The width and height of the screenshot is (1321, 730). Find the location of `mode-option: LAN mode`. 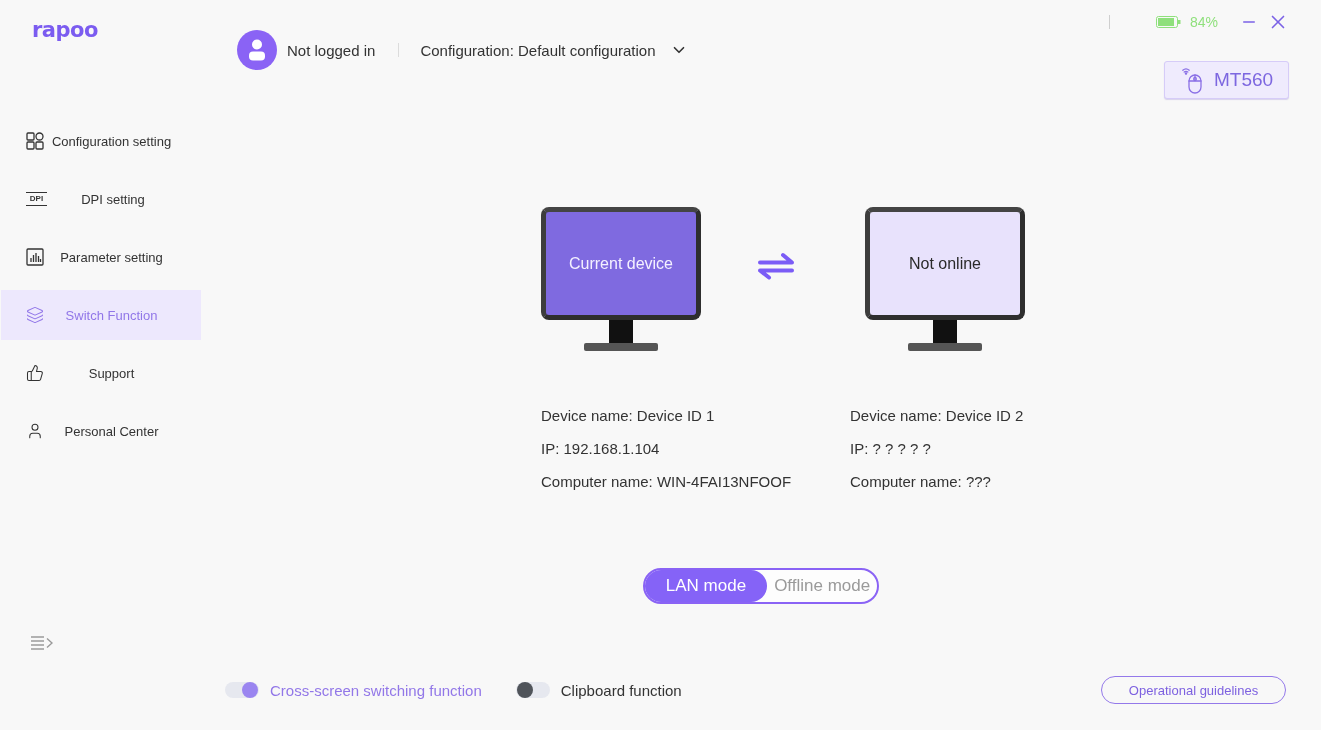

mode-option: LAN mode is located at coordinates (706, 586).